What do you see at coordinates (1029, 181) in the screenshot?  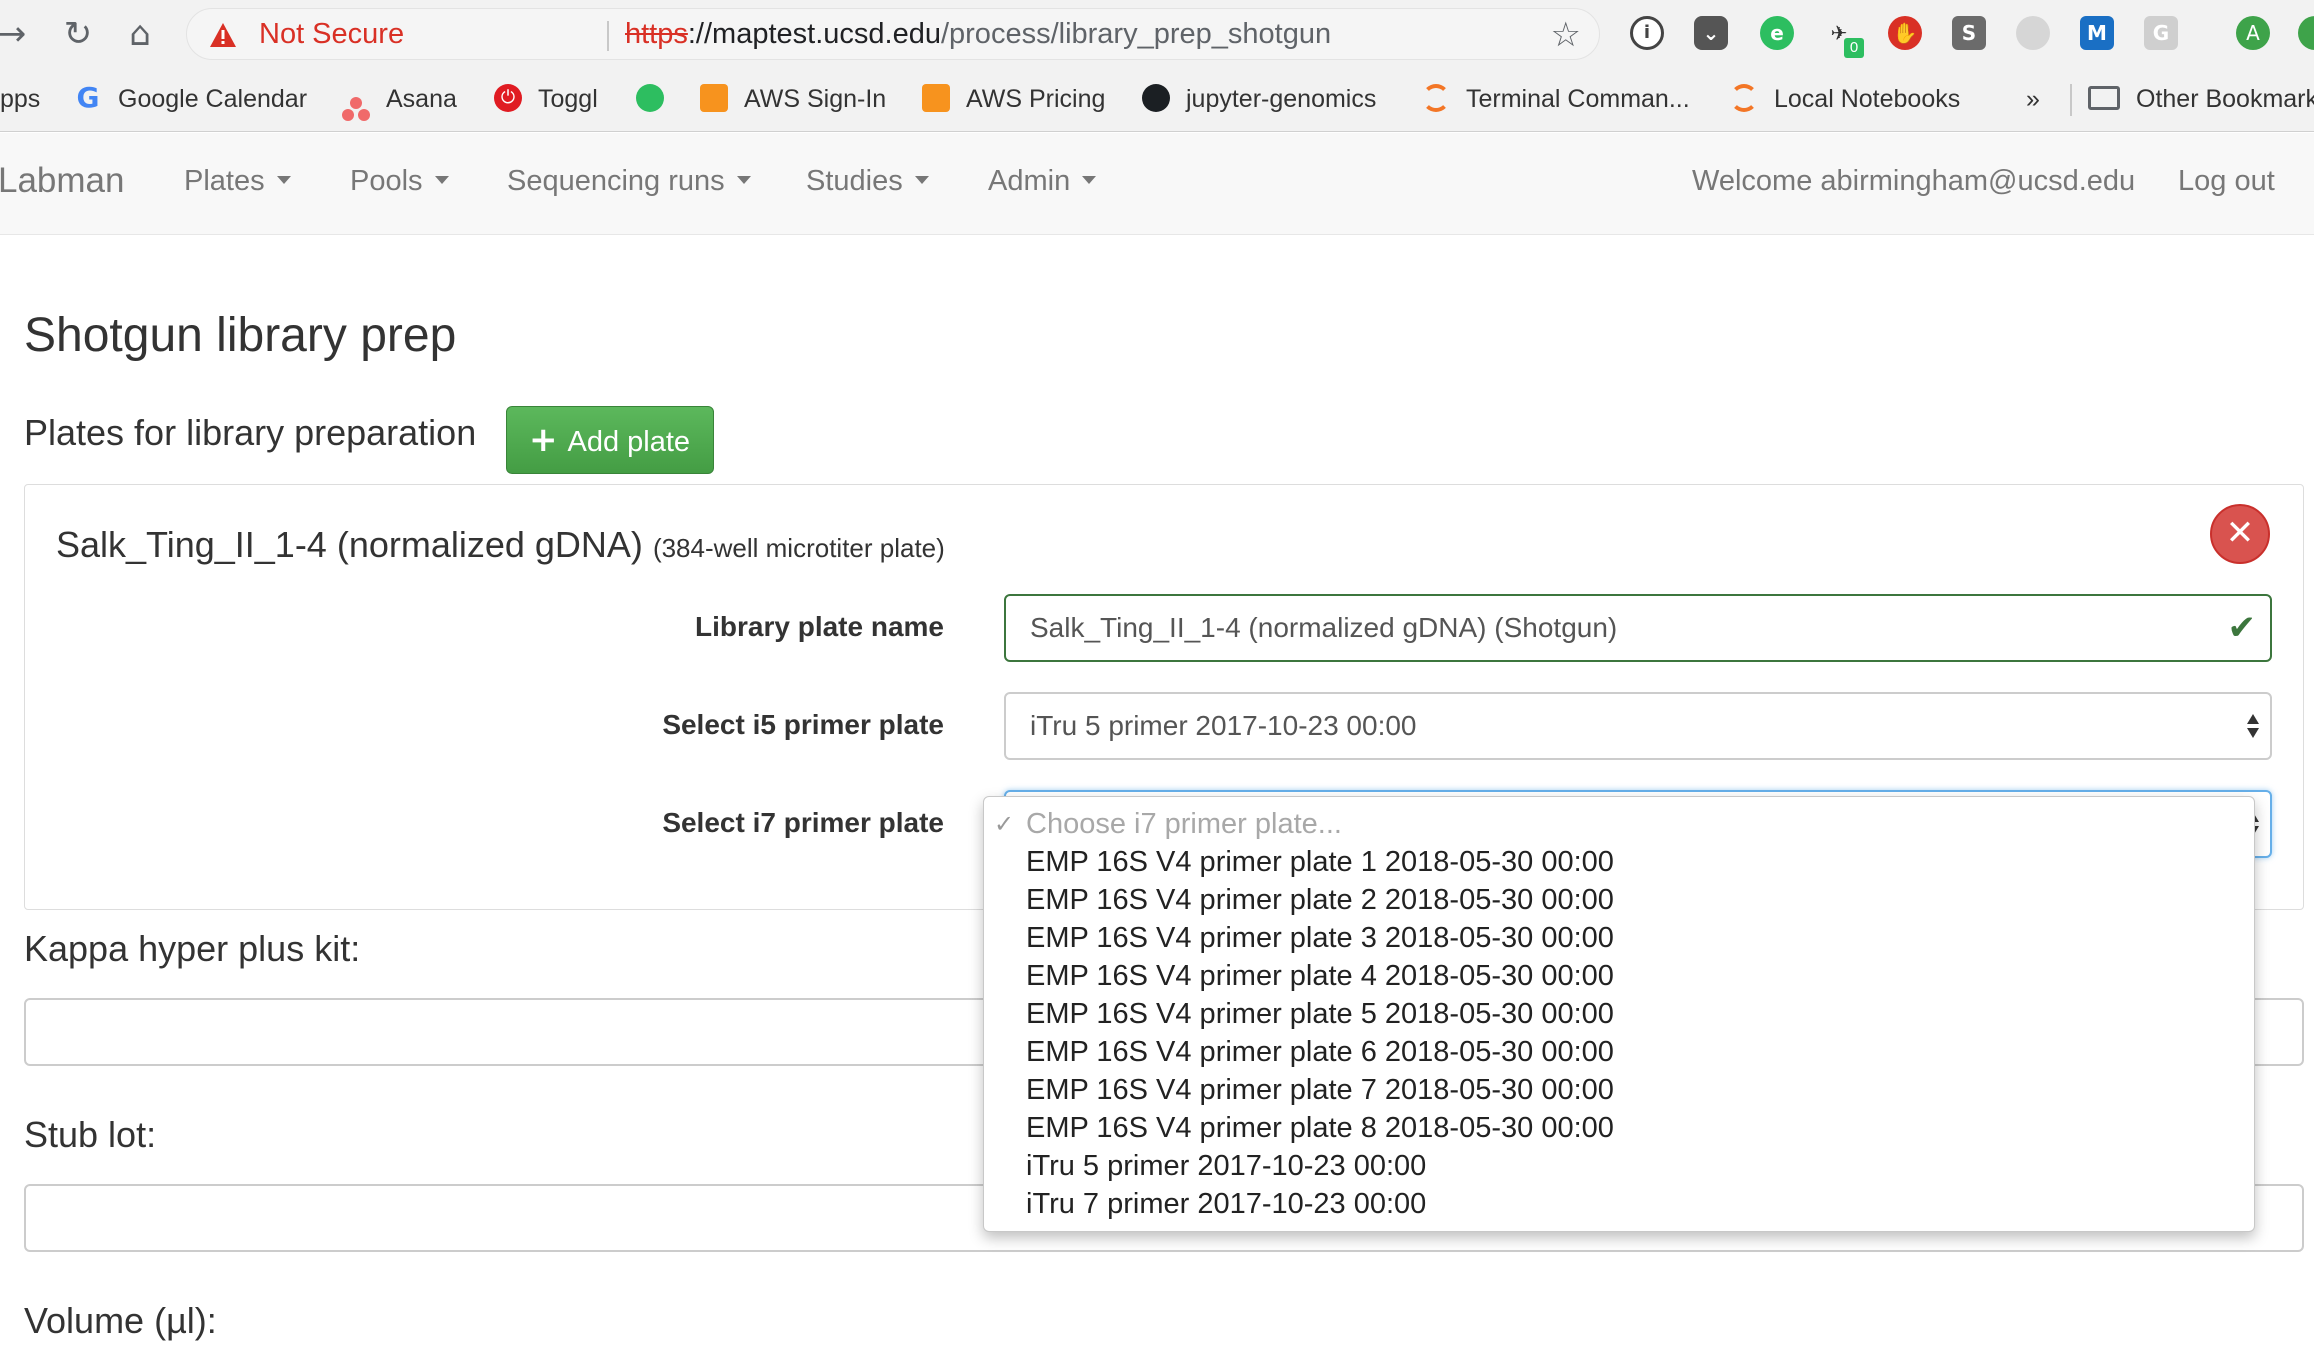 I see `nav-label: Admin` at bounding box center [1029, 181].